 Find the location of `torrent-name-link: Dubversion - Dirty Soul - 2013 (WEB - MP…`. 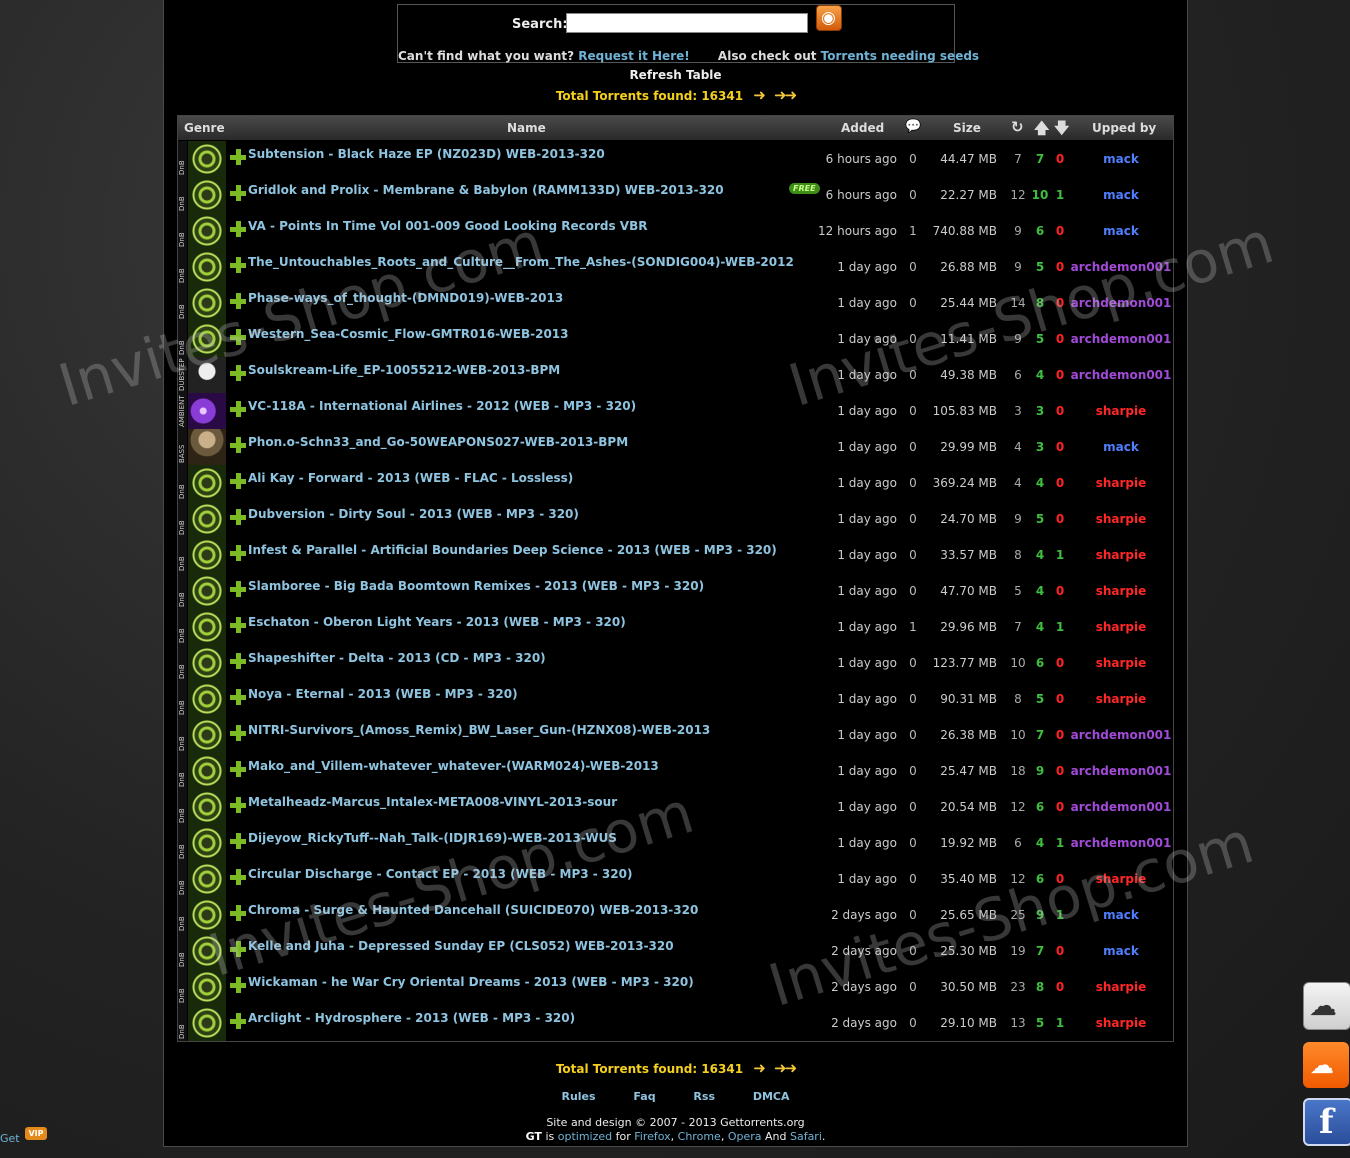

torrent-name-link: Dubversion - Dirty Soul - 2013 (WEB - MP… is located at coordinates (413, 514).